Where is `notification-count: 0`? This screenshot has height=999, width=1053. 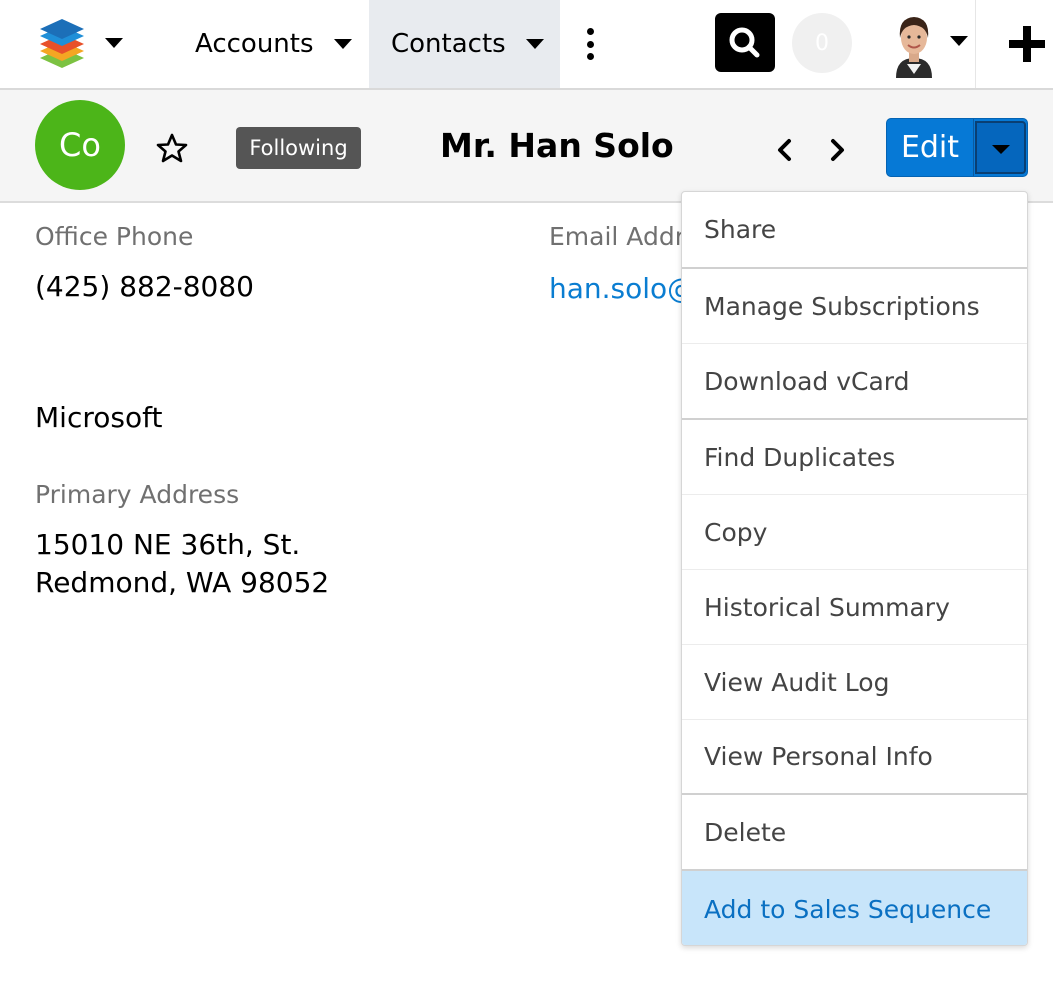
notification-count: 0 is located at coordinates (822, 43).